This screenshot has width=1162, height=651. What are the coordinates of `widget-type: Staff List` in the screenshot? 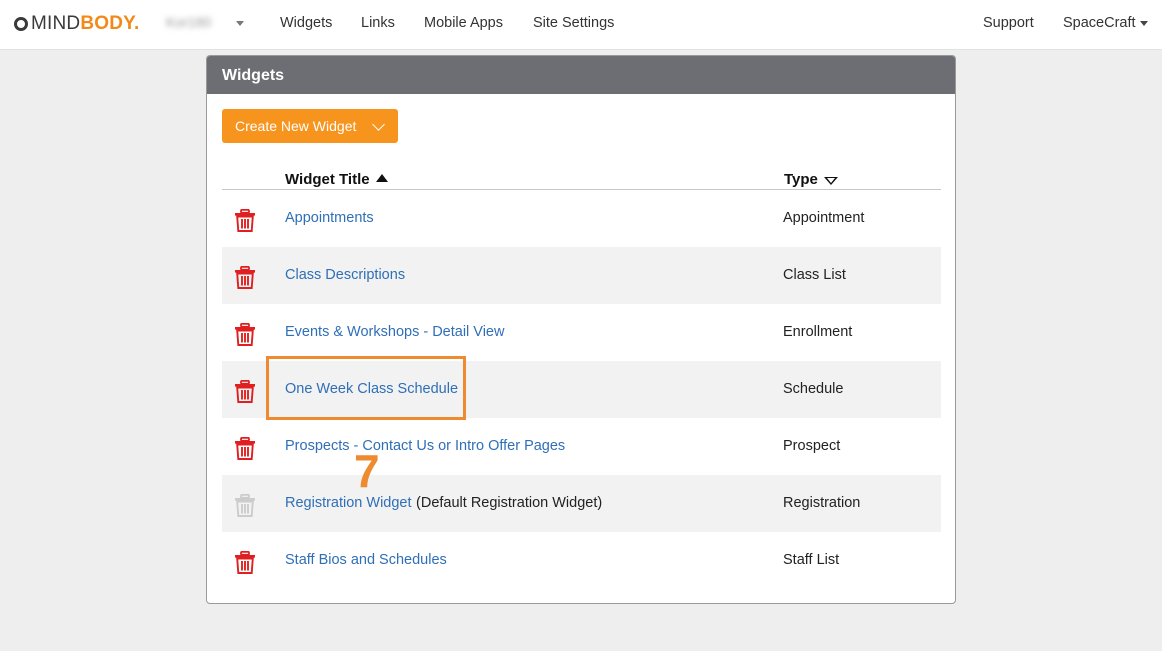 It's located at (811, 560).